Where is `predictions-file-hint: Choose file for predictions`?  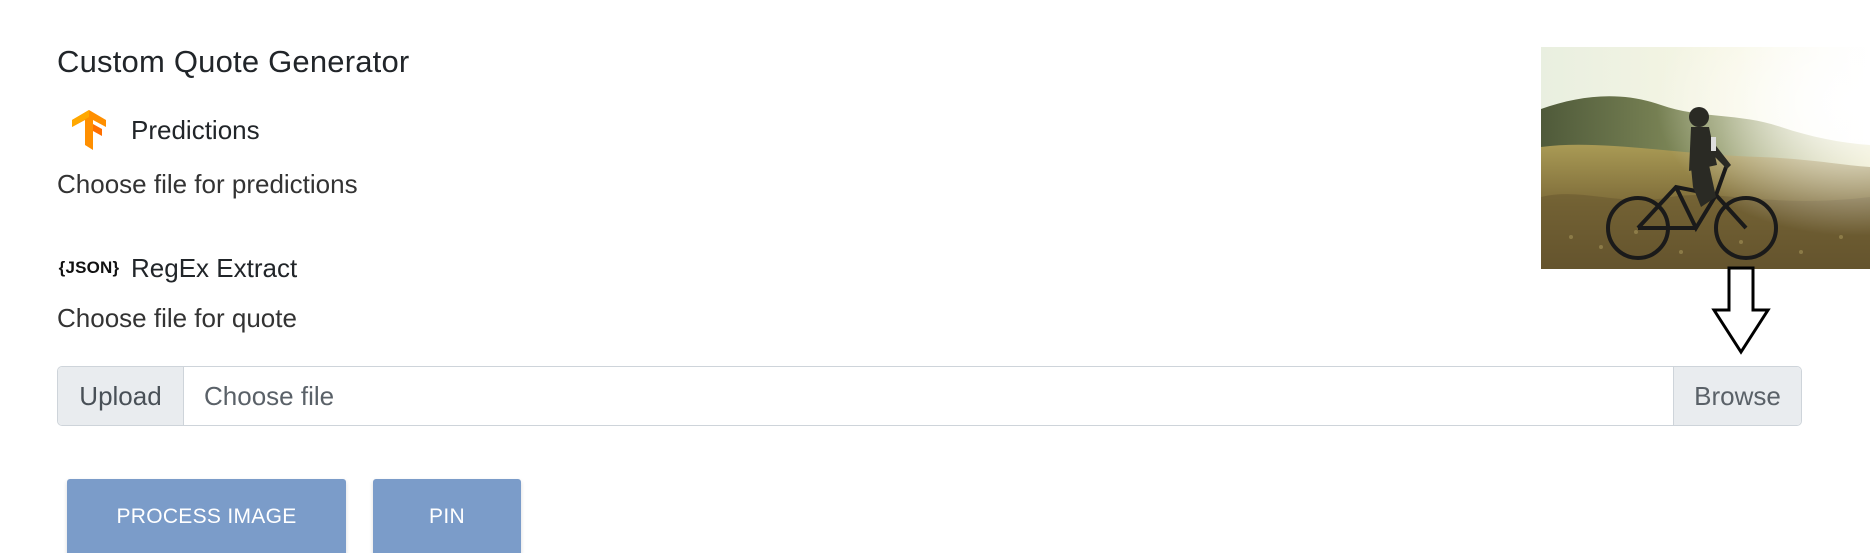 predictions-file-hint: Choose file for predictions is located at coordinates (207, 184).